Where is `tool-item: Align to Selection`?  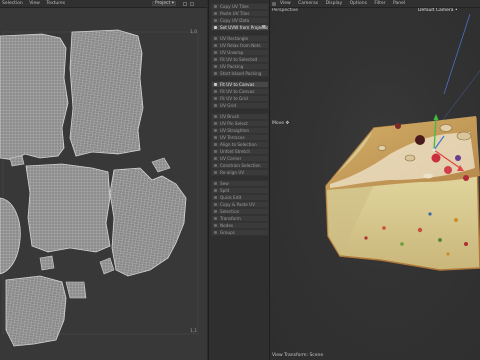
tool-item: Align to Selection is located at coordinates (240, 144).